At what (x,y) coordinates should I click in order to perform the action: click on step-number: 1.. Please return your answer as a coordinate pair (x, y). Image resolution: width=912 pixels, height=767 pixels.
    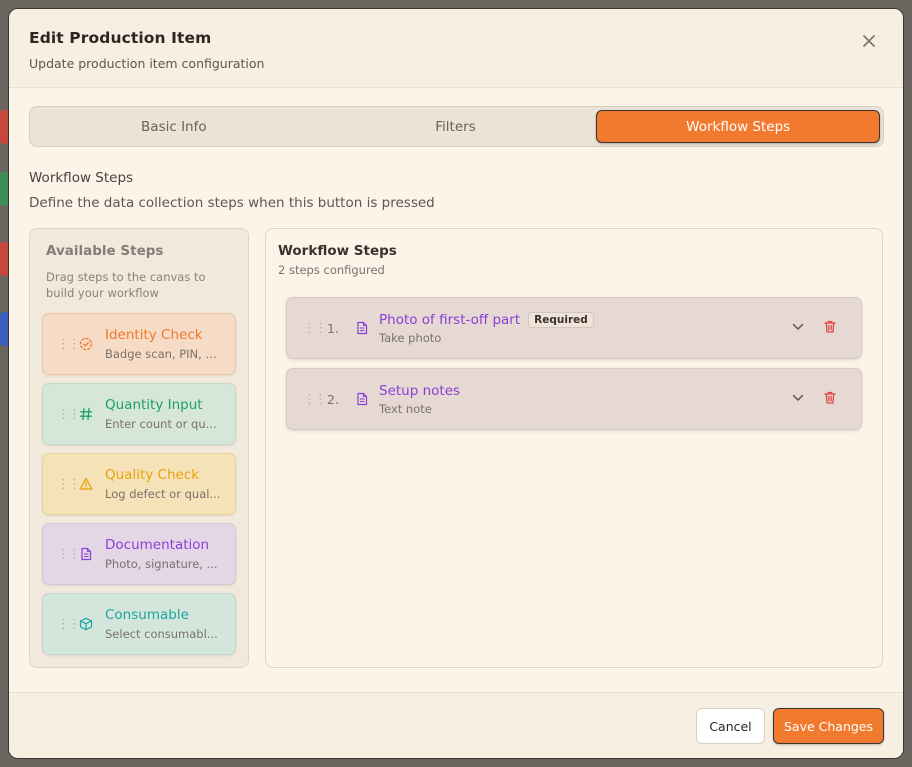
    Looking at the image, I should click on (333, 328).